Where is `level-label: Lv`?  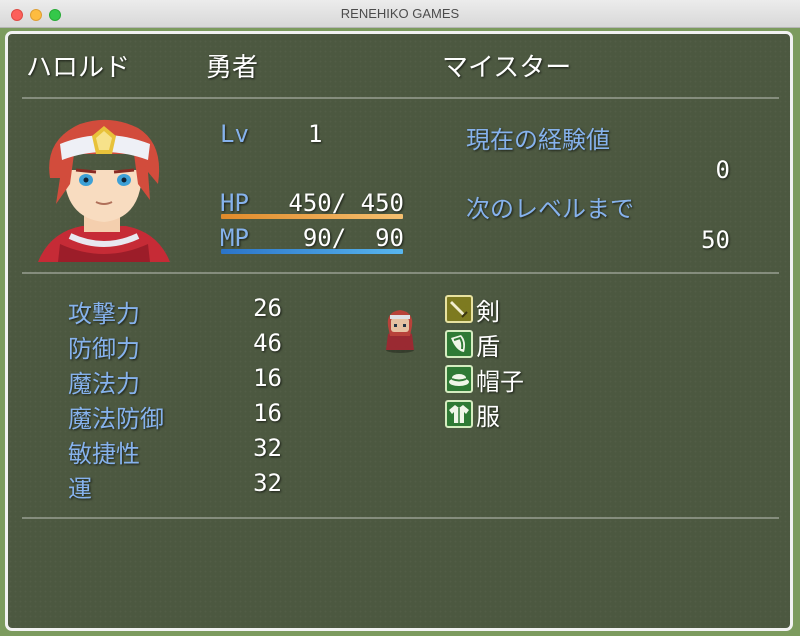
level-label: Lv is located at coordinates (234, 134).